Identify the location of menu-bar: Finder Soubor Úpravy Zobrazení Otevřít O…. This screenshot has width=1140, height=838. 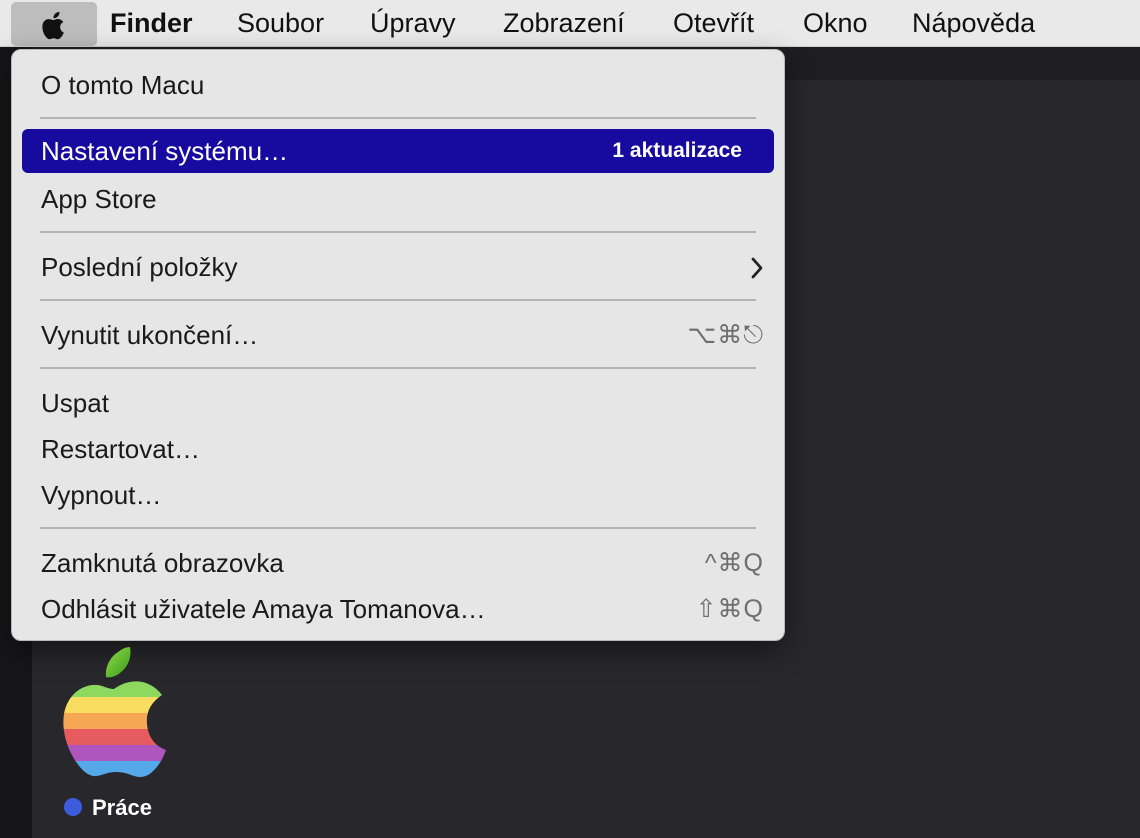
(570, 23).